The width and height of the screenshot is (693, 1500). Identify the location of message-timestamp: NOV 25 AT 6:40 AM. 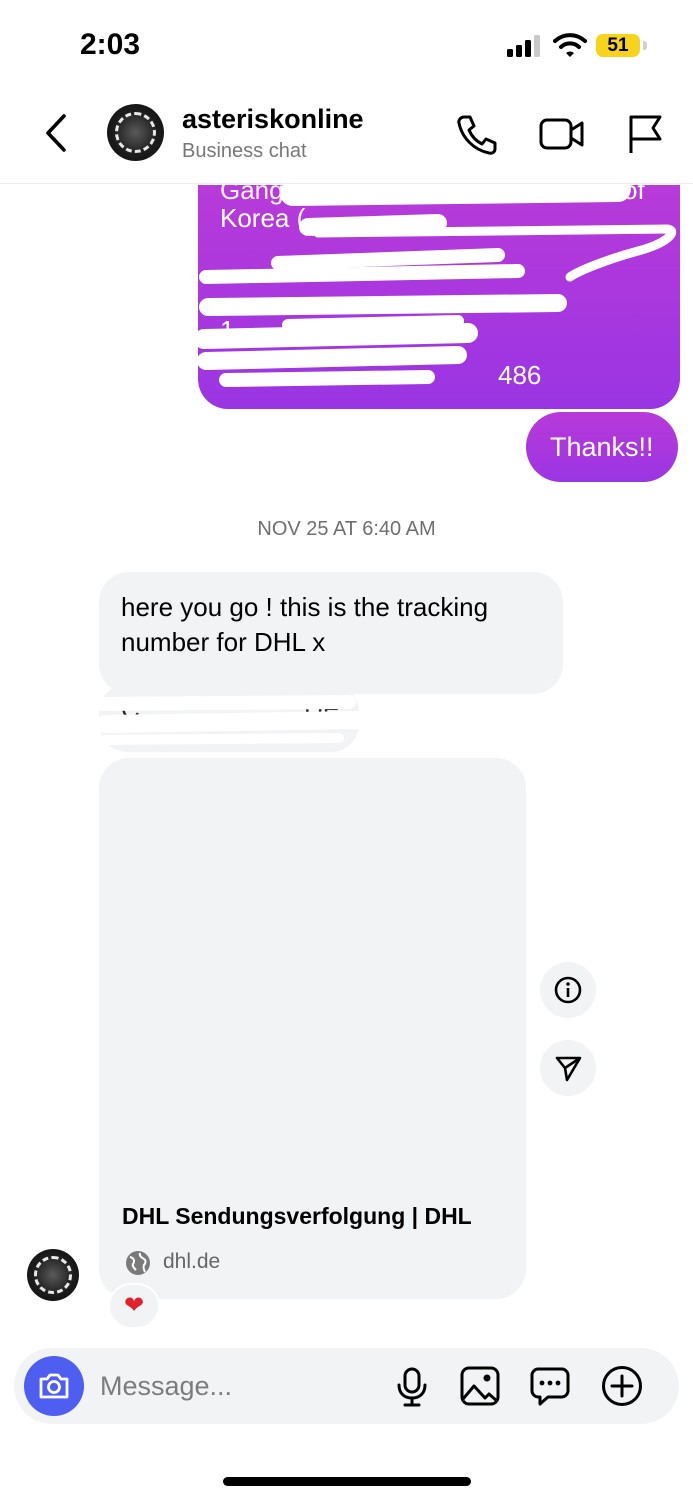
(346, 529).